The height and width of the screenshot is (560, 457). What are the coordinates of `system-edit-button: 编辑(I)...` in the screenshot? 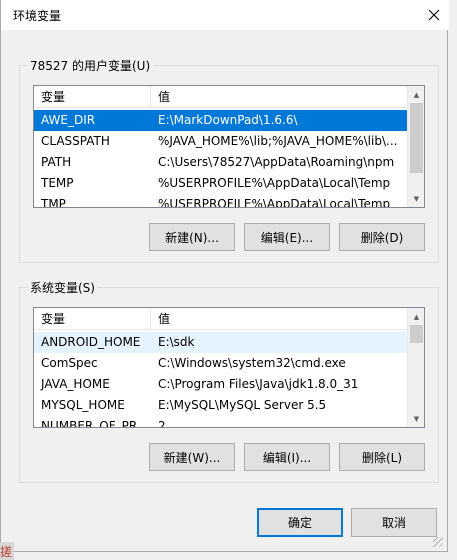 It's located at (287, 457).